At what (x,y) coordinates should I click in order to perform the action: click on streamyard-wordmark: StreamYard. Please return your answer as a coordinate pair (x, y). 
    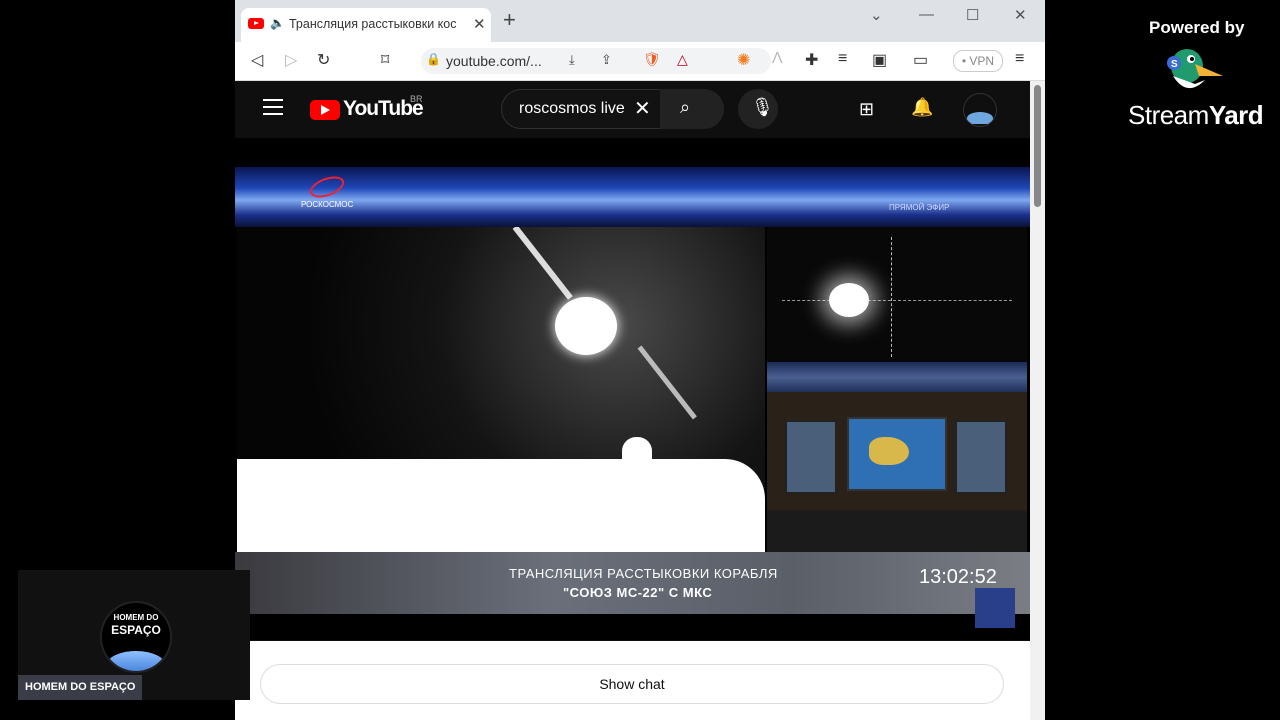
    Looking at the image, I should click on (1196, 115).